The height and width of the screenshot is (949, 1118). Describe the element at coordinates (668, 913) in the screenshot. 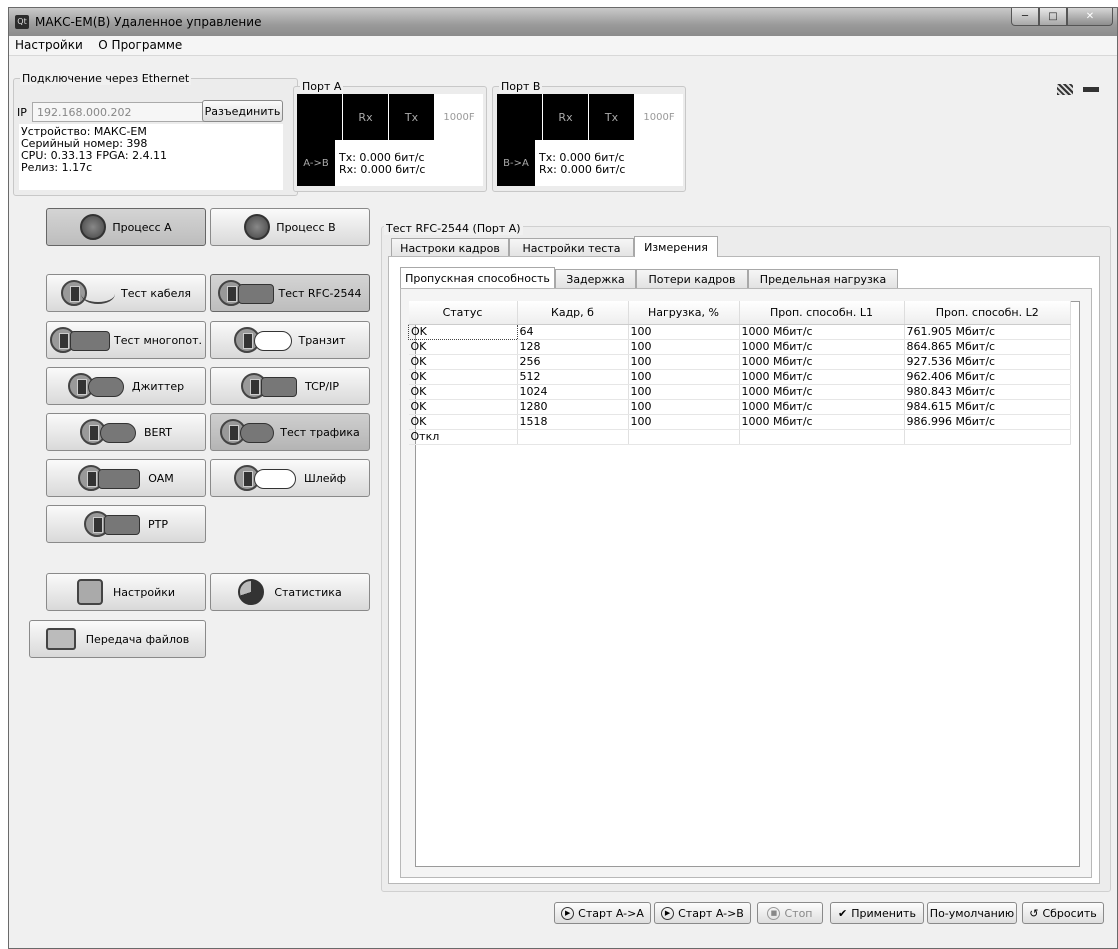

I see `play-icon: ▶` at that location.